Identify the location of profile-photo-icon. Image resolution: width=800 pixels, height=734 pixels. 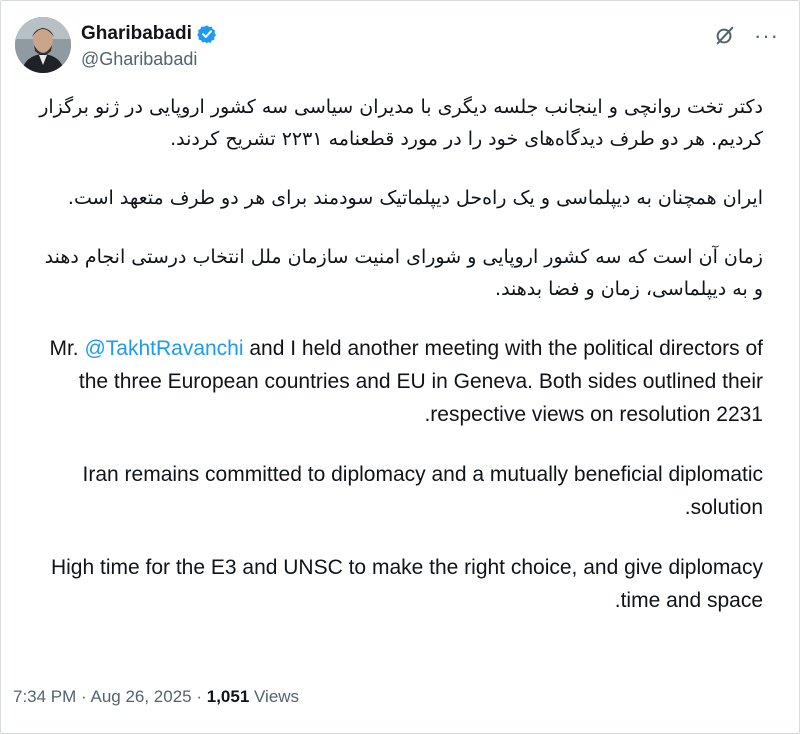
(43, 45).